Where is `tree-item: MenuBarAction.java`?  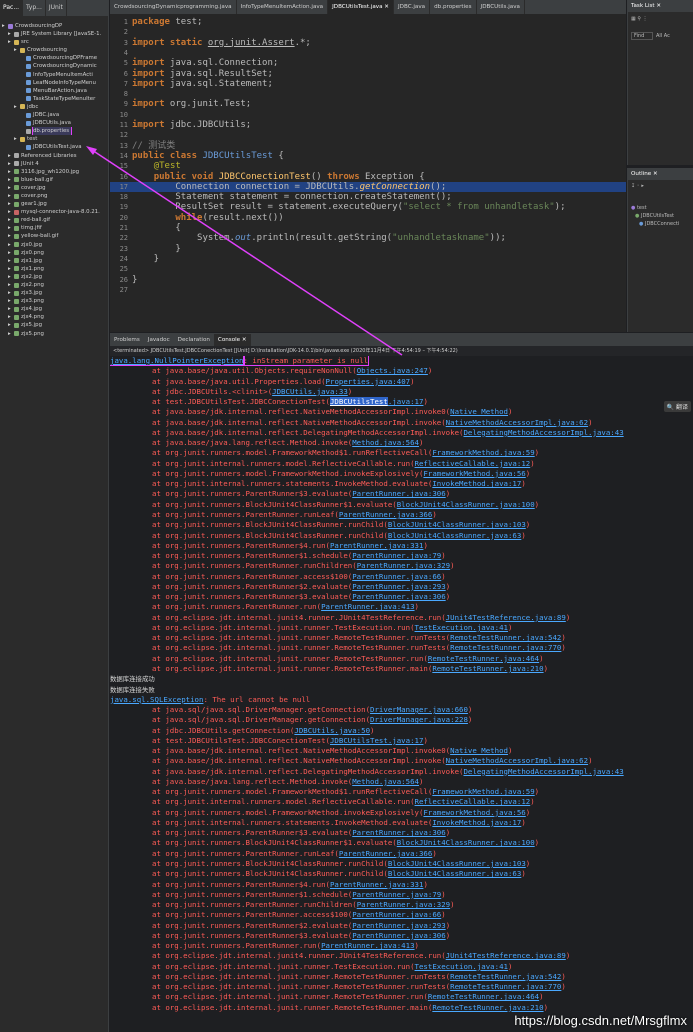 tree-item: MenuBarAction.java is located at coordinates (54, 91).